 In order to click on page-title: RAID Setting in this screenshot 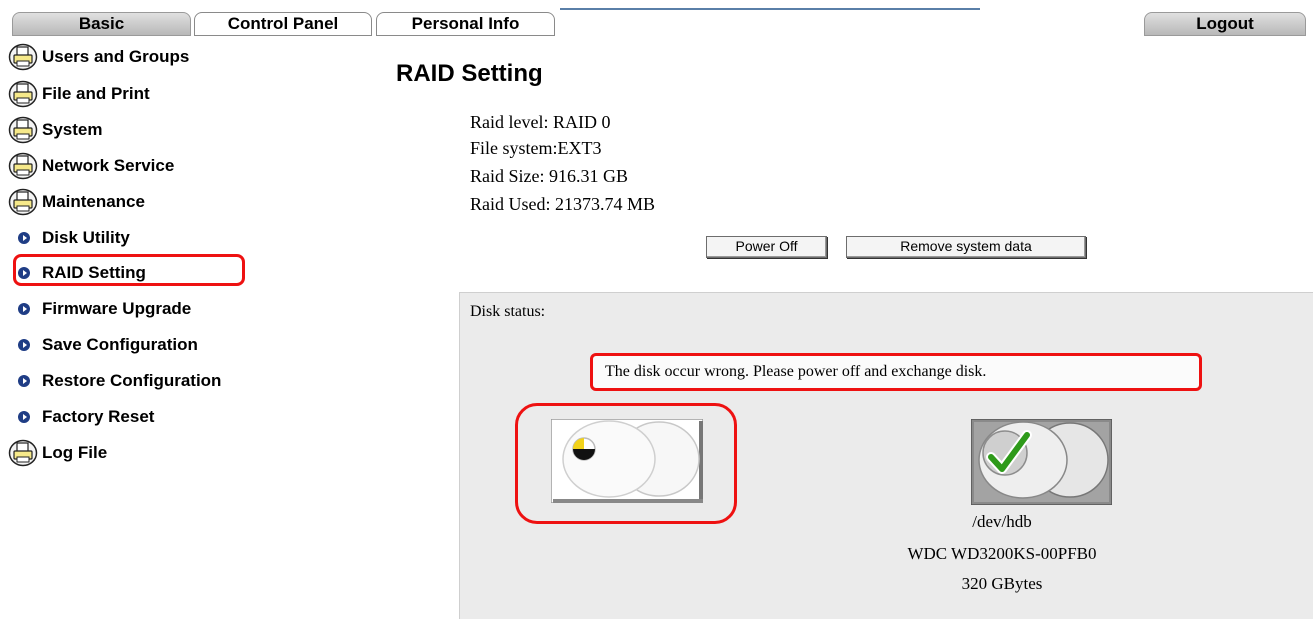, I will do `click(469, 73)`.